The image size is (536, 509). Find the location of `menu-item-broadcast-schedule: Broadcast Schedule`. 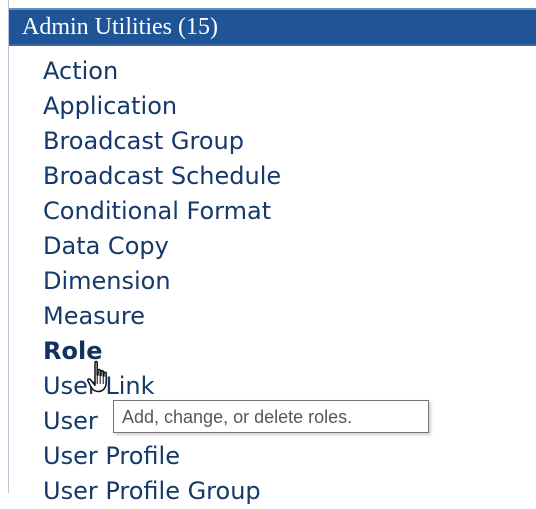

menu-item-broadcast-schedule: Broadcast Schedule is located at coordinates (162, 176).